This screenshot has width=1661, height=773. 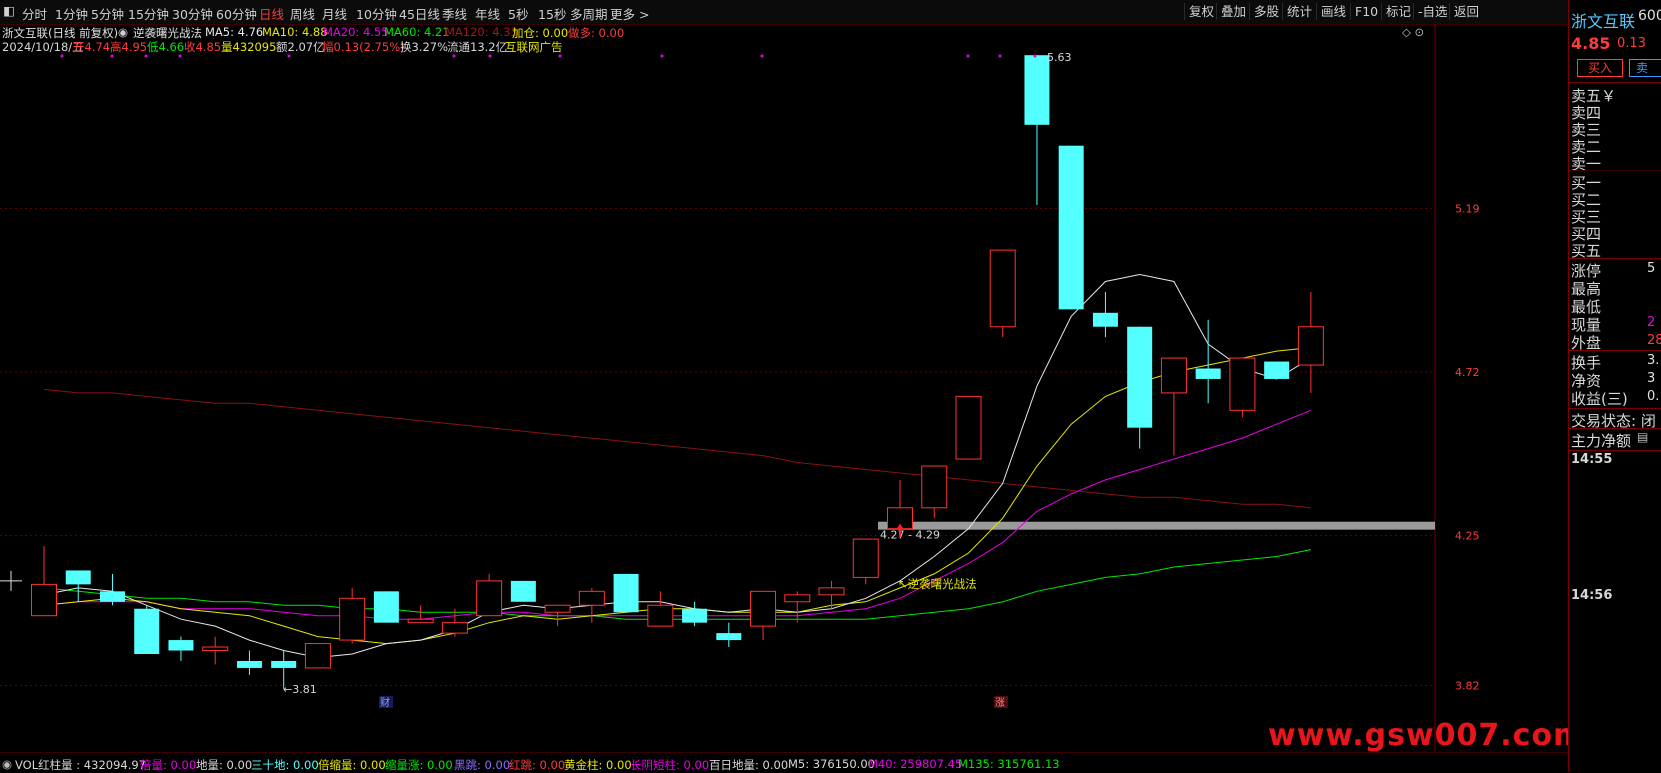 What do you see at coordinates (300, 689) in the screenshot?
I see `min-price-label: ←3.81` at bounding box center [300, 689].